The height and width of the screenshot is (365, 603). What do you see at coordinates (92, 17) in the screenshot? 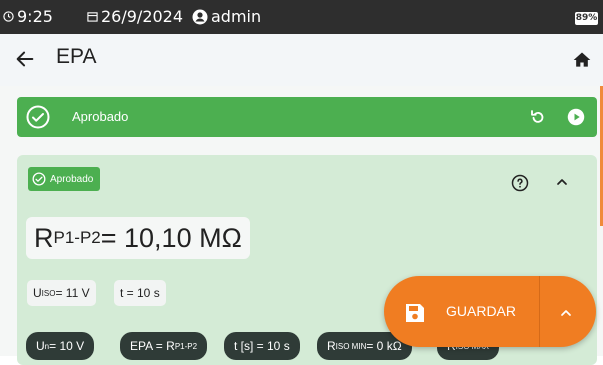
I see `calendar-icon` at bounding box center [92, 17].